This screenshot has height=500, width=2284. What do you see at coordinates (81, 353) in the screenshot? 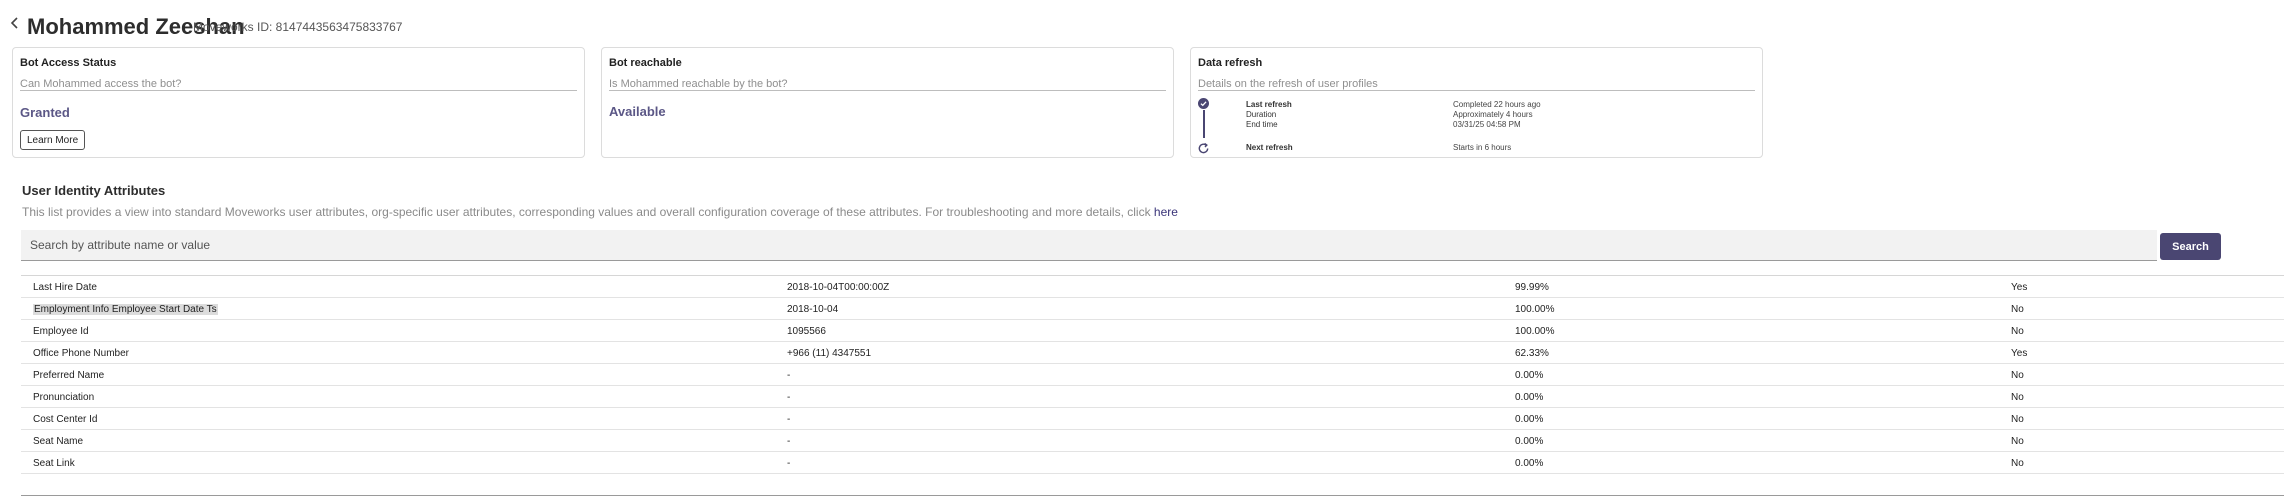
I see `attribute-name: Office Phone Number` at bounding box center [81, 353].